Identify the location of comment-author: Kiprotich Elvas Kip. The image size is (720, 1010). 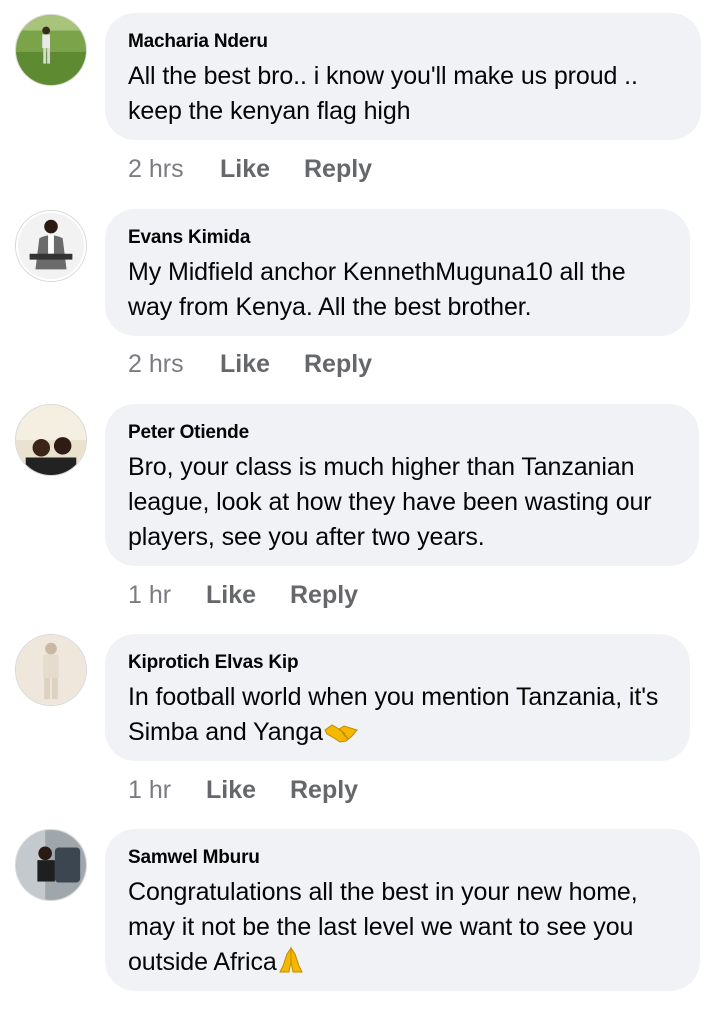
(397, 663).